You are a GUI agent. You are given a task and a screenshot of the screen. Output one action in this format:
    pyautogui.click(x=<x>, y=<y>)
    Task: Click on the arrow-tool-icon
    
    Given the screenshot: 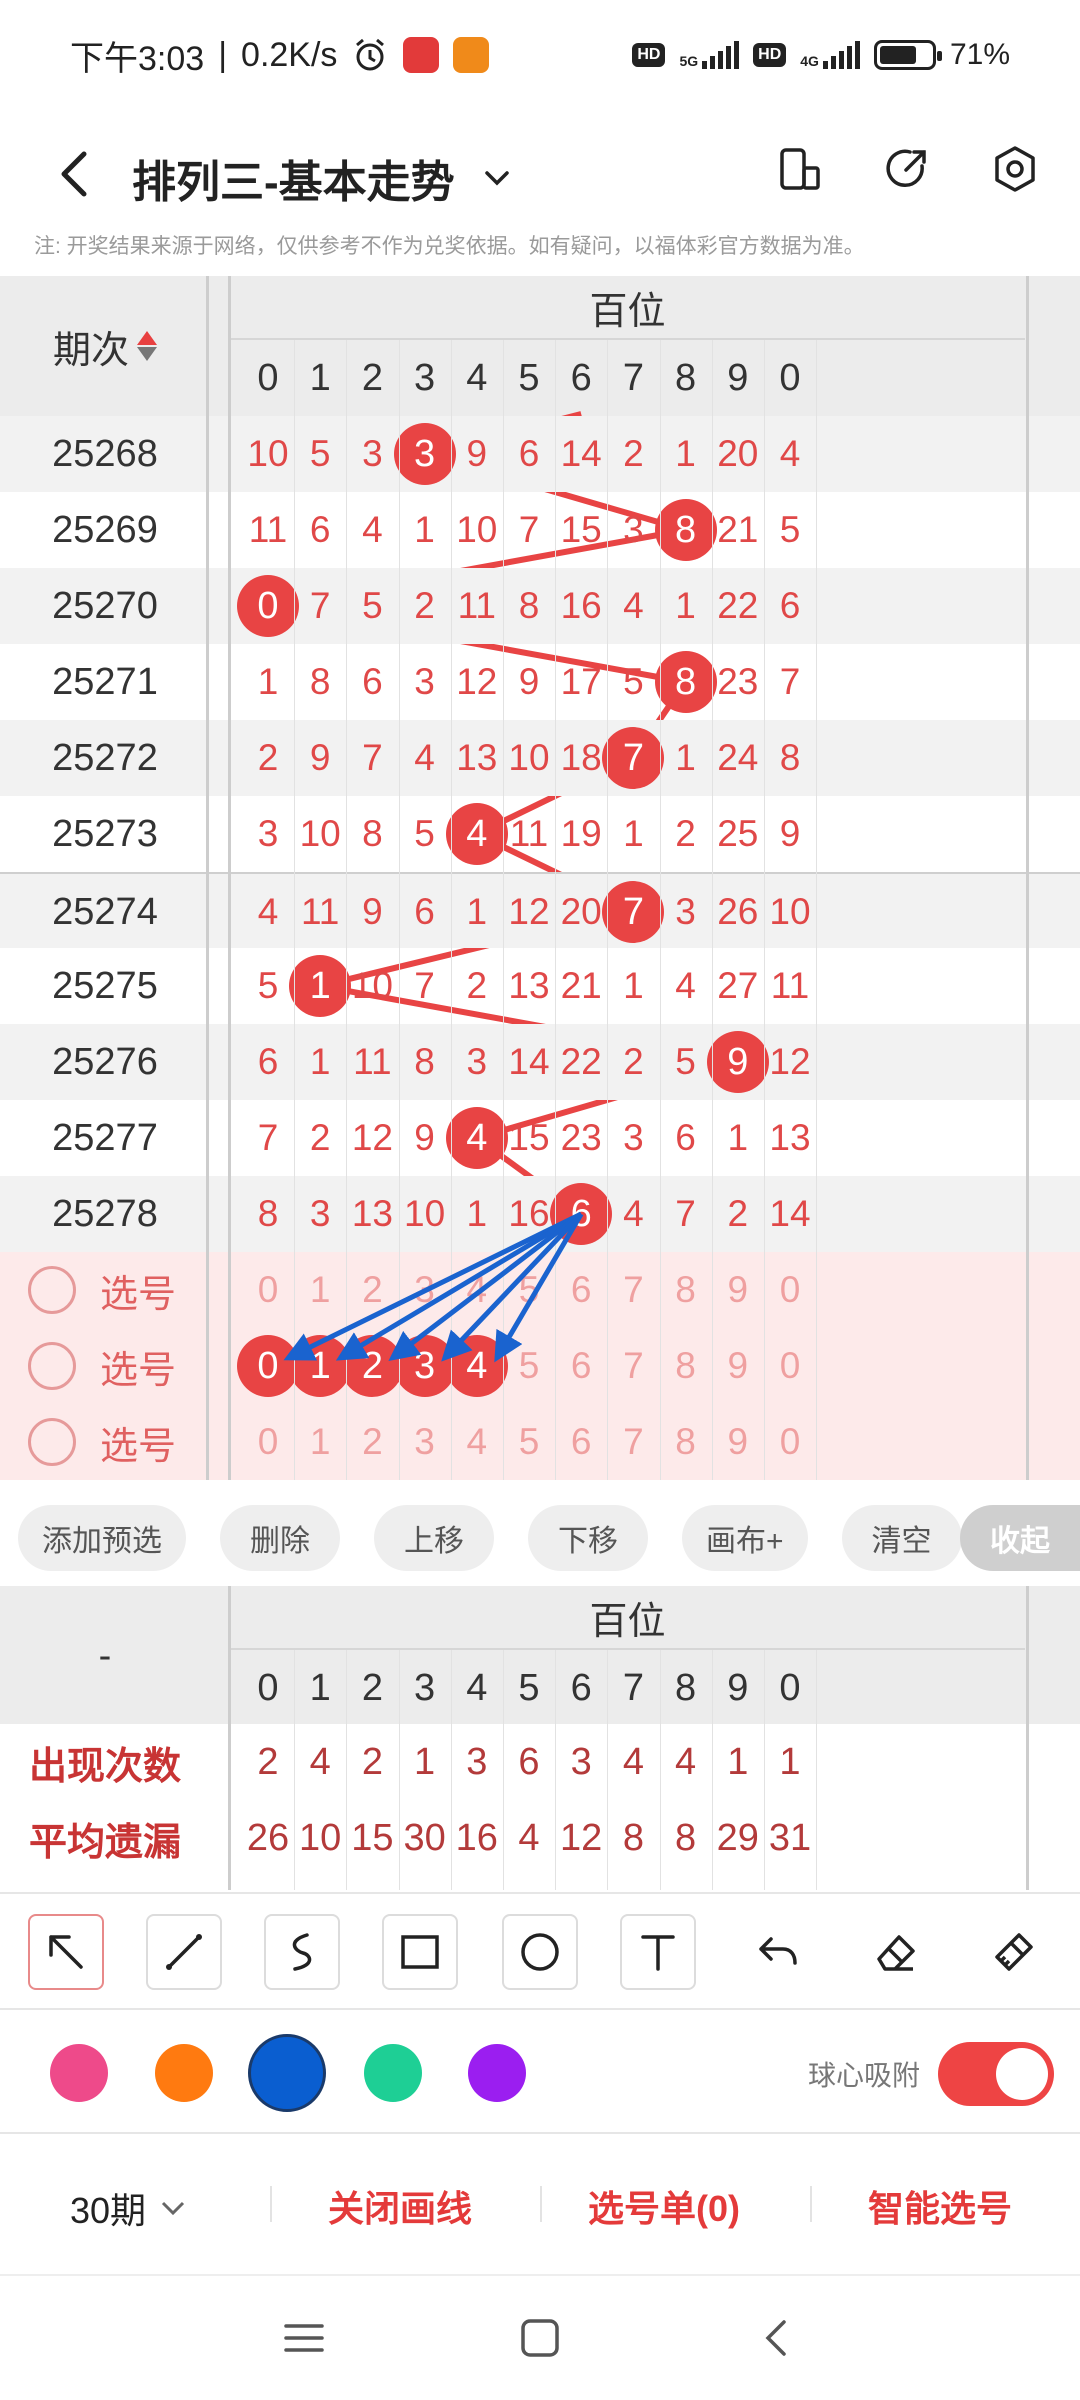 What is the action you would take?
    pyautogui.click(x=66, y=1952)
    